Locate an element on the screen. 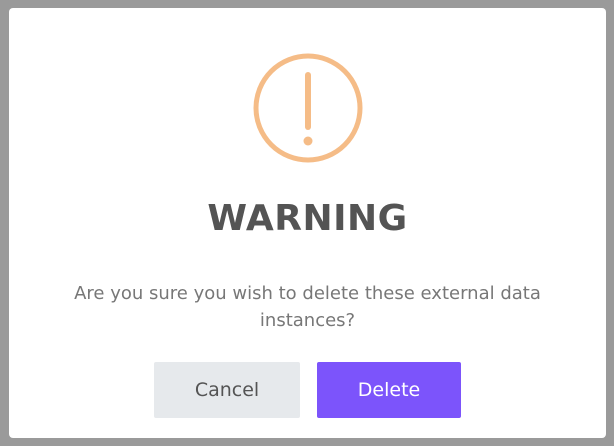  cancel-button: Cancel is located at coordinates (227, 390).